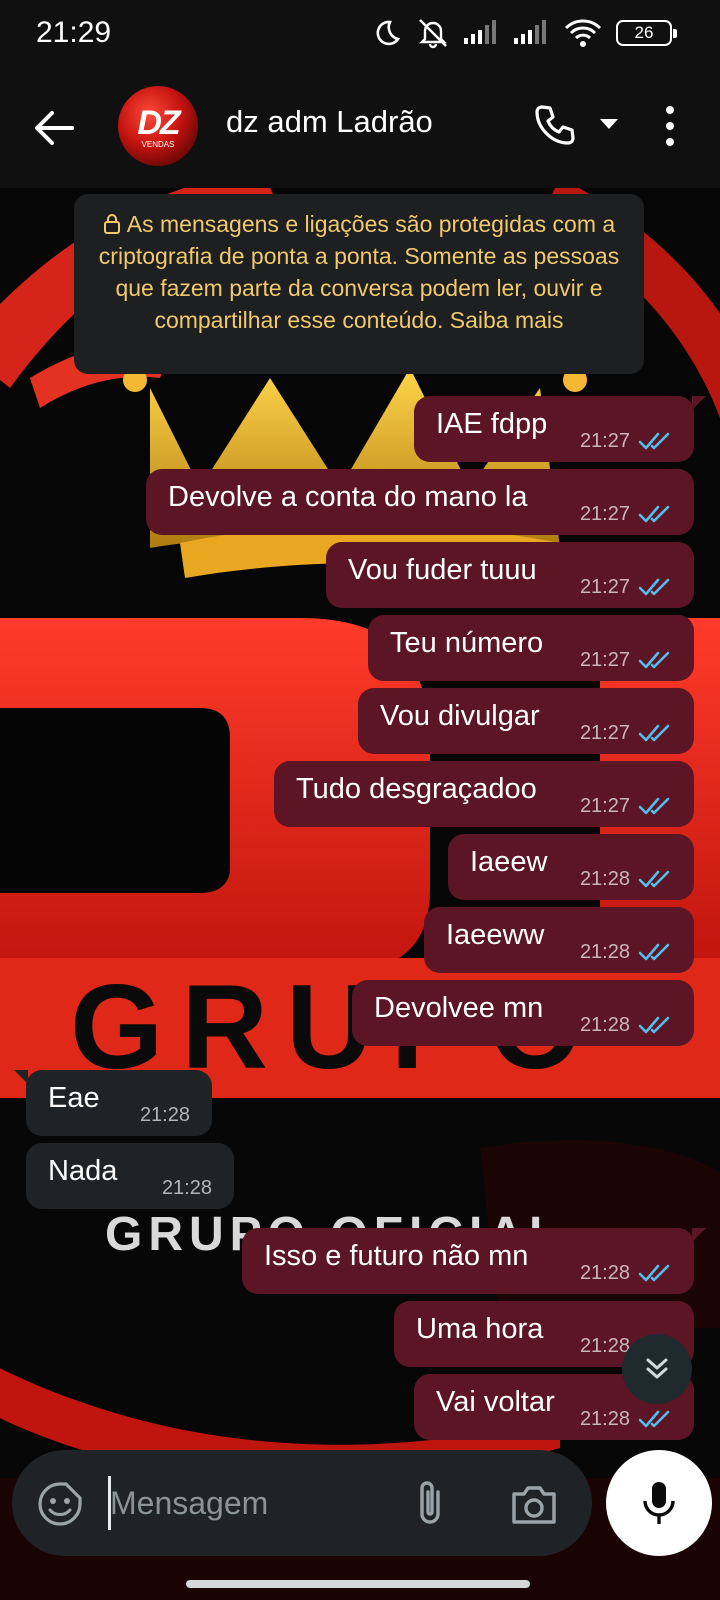 The width and height of the screenshot is (720, 1600). I want to click on message-text: Vou divulgar, so click(460, 716).